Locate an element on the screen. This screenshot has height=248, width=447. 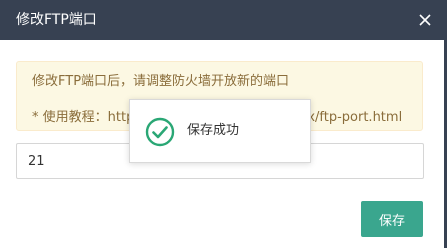
notice-text: 修改FTP端口后，请调整防火墙开放新的端口 is located at coordinates (161, 81).